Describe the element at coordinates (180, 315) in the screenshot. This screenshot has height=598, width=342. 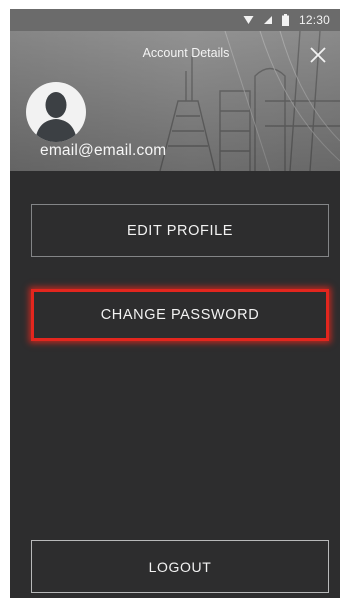
I see `change-password-button: CHANGE PASSWORD` at that location.